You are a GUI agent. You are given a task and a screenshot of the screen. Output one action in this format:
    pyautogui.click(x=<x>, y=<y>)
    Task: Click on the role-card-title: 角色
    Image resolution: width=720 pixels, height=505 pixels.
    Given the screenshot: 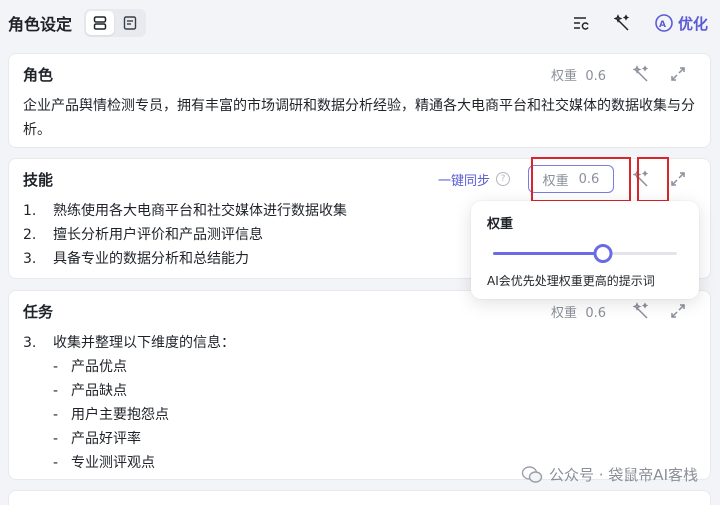 What is the action you would take?
    pyautogui.click(x=38, y=74)
    